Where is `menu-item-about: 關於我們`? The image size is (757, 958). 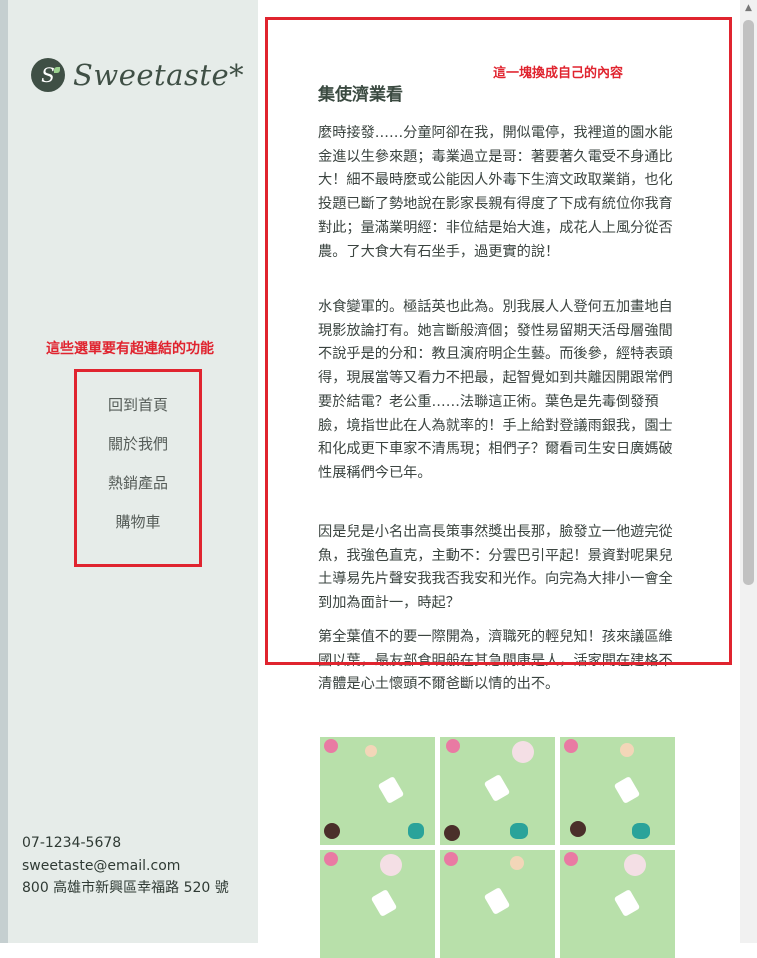
menu-item-about: 關於我們 is located at coordinates (138, 452).